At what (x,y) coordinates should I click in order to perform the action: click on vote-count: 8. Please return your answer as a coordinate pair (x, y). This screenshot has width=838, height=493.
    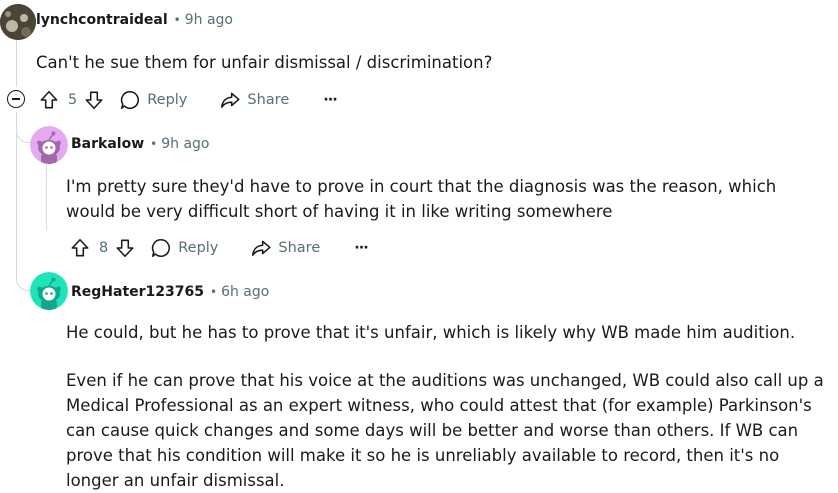
    Looking at the image, I should click on (104, 248).